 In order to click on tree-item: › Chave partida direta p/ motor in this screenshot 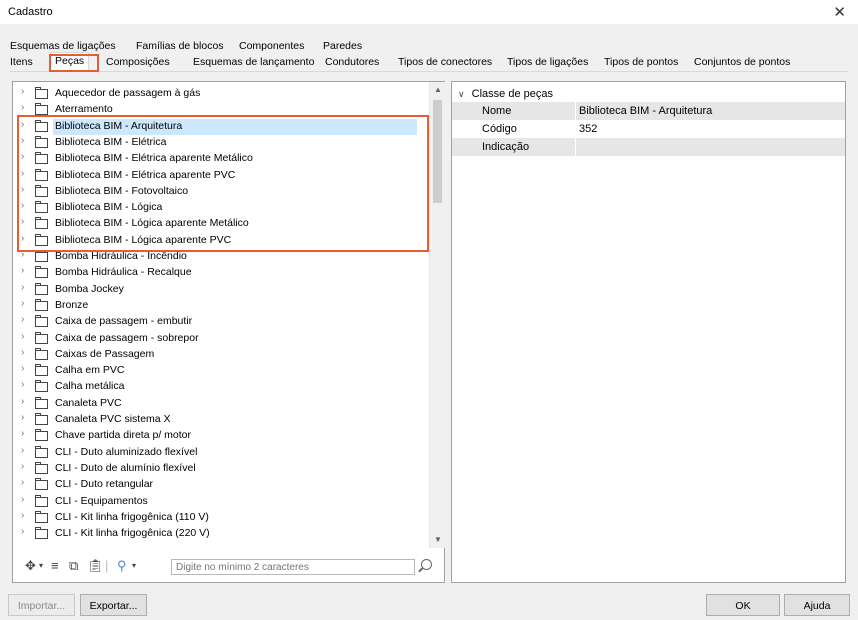, I will do `click(221, 436)`.